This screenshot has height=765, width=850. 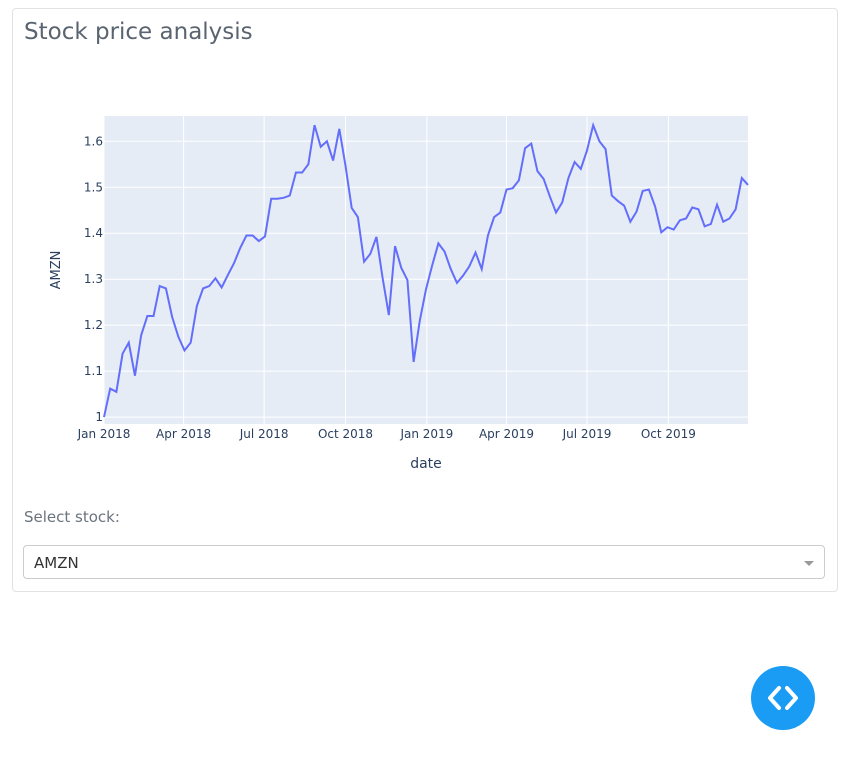 What do you see at coordinates (183, 434) in the screenshot?
I see `x-tick-label: Apr 2018` at bounding box center [183, 434].